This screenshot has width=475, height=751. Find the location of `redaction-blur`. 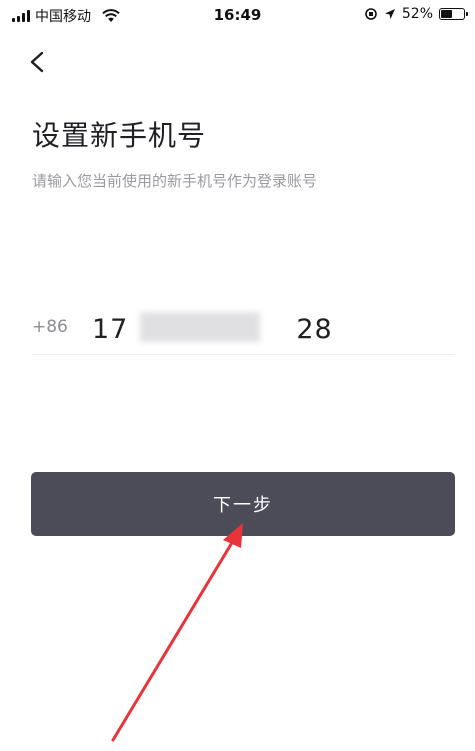

redaction-blur is located at coordinates (200, 327).